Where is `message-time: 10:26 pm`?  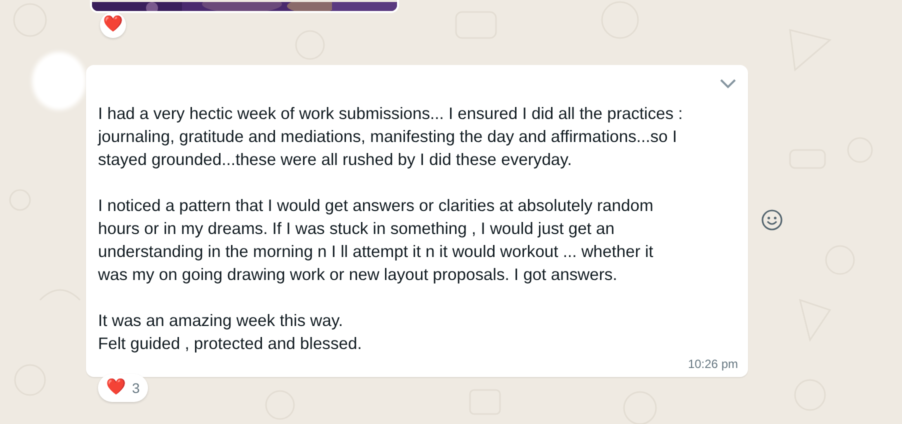
message-time: 10:26 pm is located at coordinates (713, 364).